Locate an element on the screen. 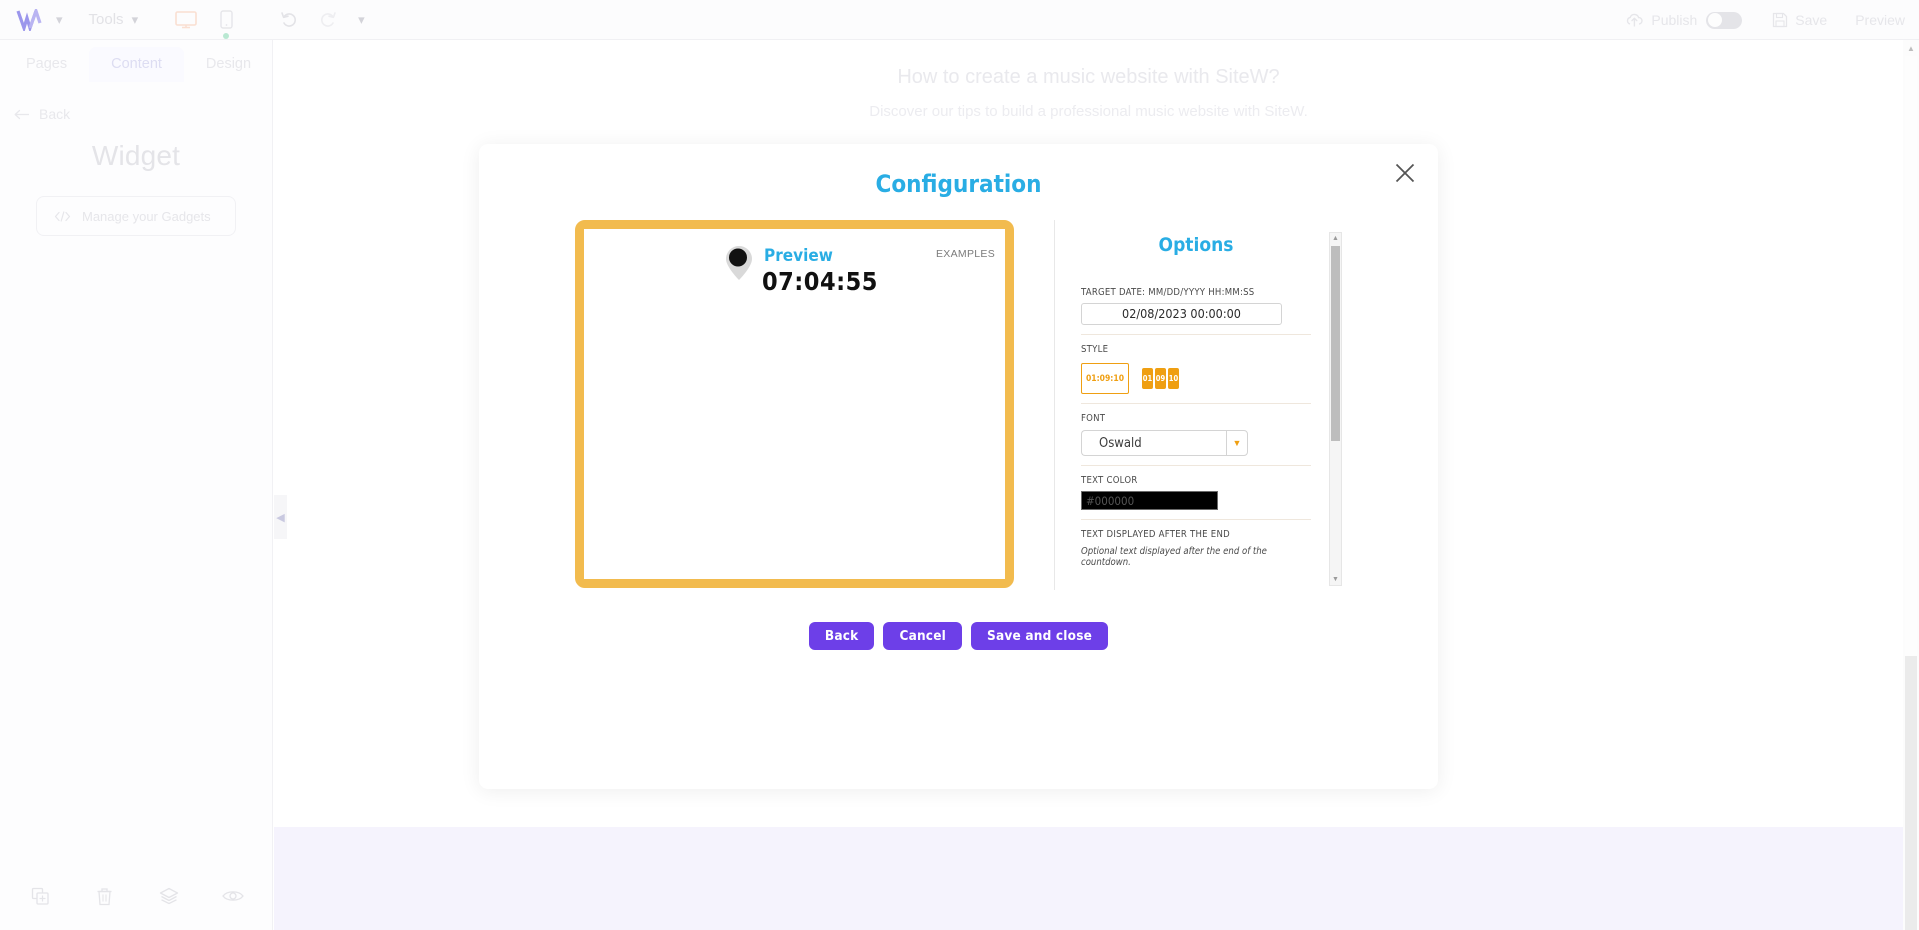 The image size is (1919, 930). tools-chevron-down-icon: ▾ is located at coordinates (135, 19).